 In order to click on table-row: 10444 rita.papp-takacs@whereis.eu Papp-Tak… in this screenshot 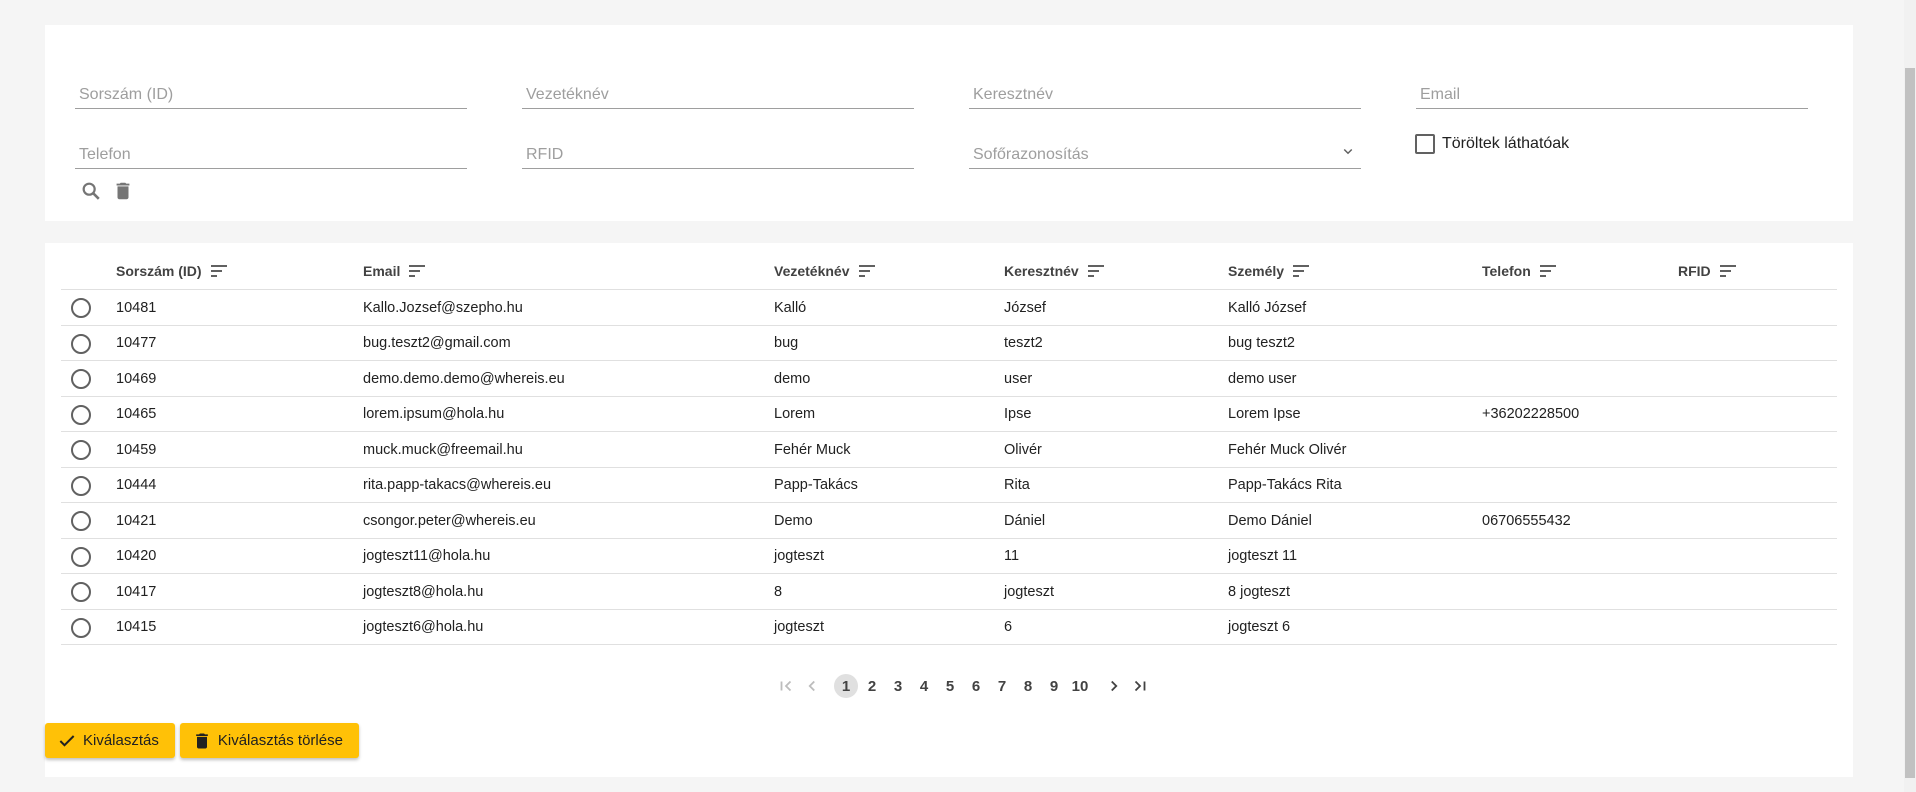, I will do `click(949, 485)`.